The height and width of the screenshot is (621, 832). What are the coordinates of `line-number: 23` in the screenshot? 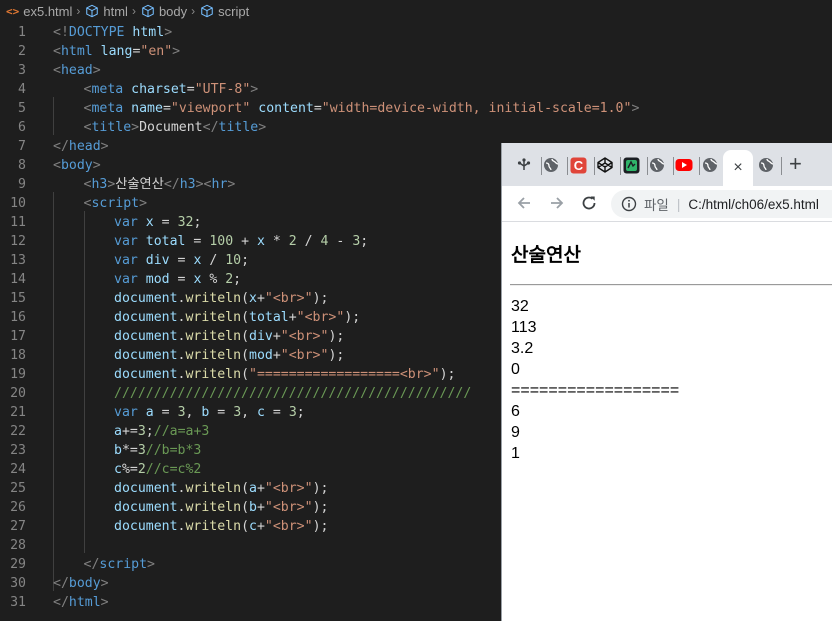 It's located at (18, 450).